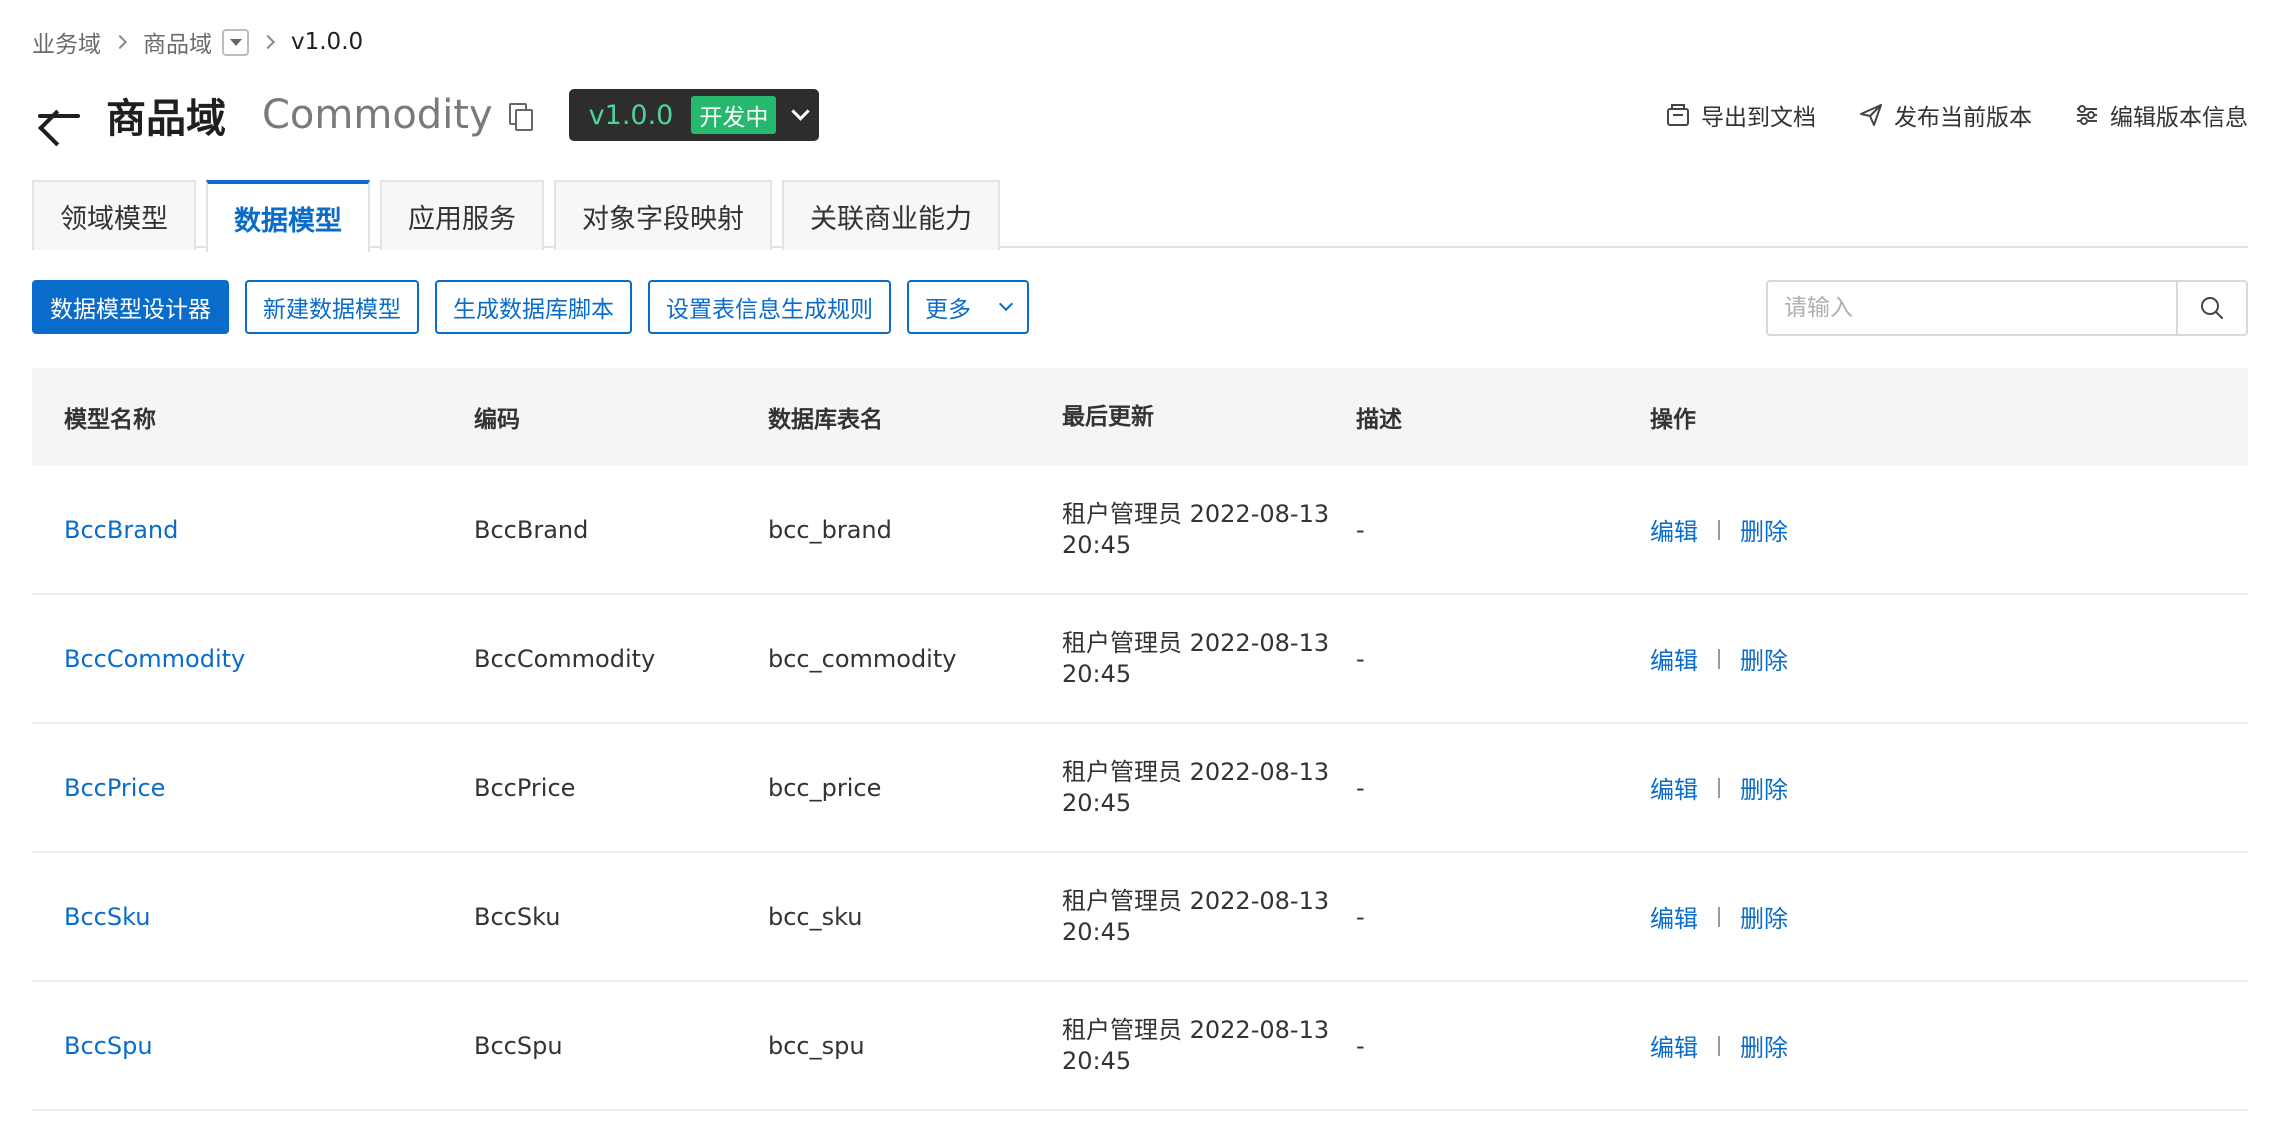 The image size is (2274, 1130). Describe the element at coordinates (332, 307) in the screenshot. I see `new-data-model-button: 新建数据模型` at that location.